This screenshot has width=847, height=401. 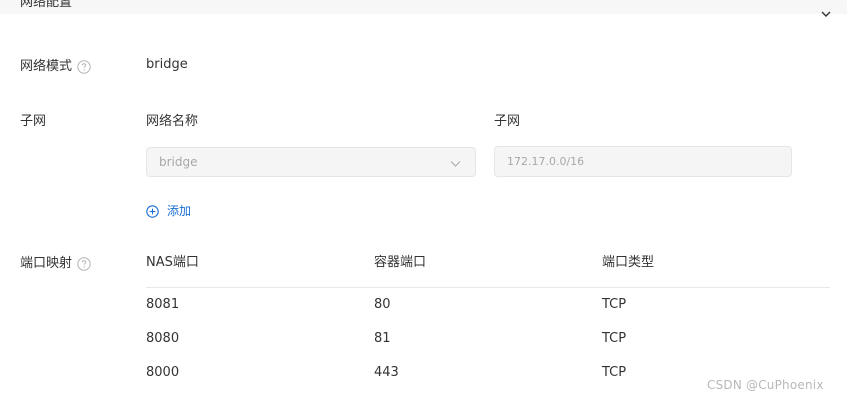 What do you see at coordinates (179, 211) in the screenshot?
I see `add-subnet-label: 添加` at bounding box center [179, 211].